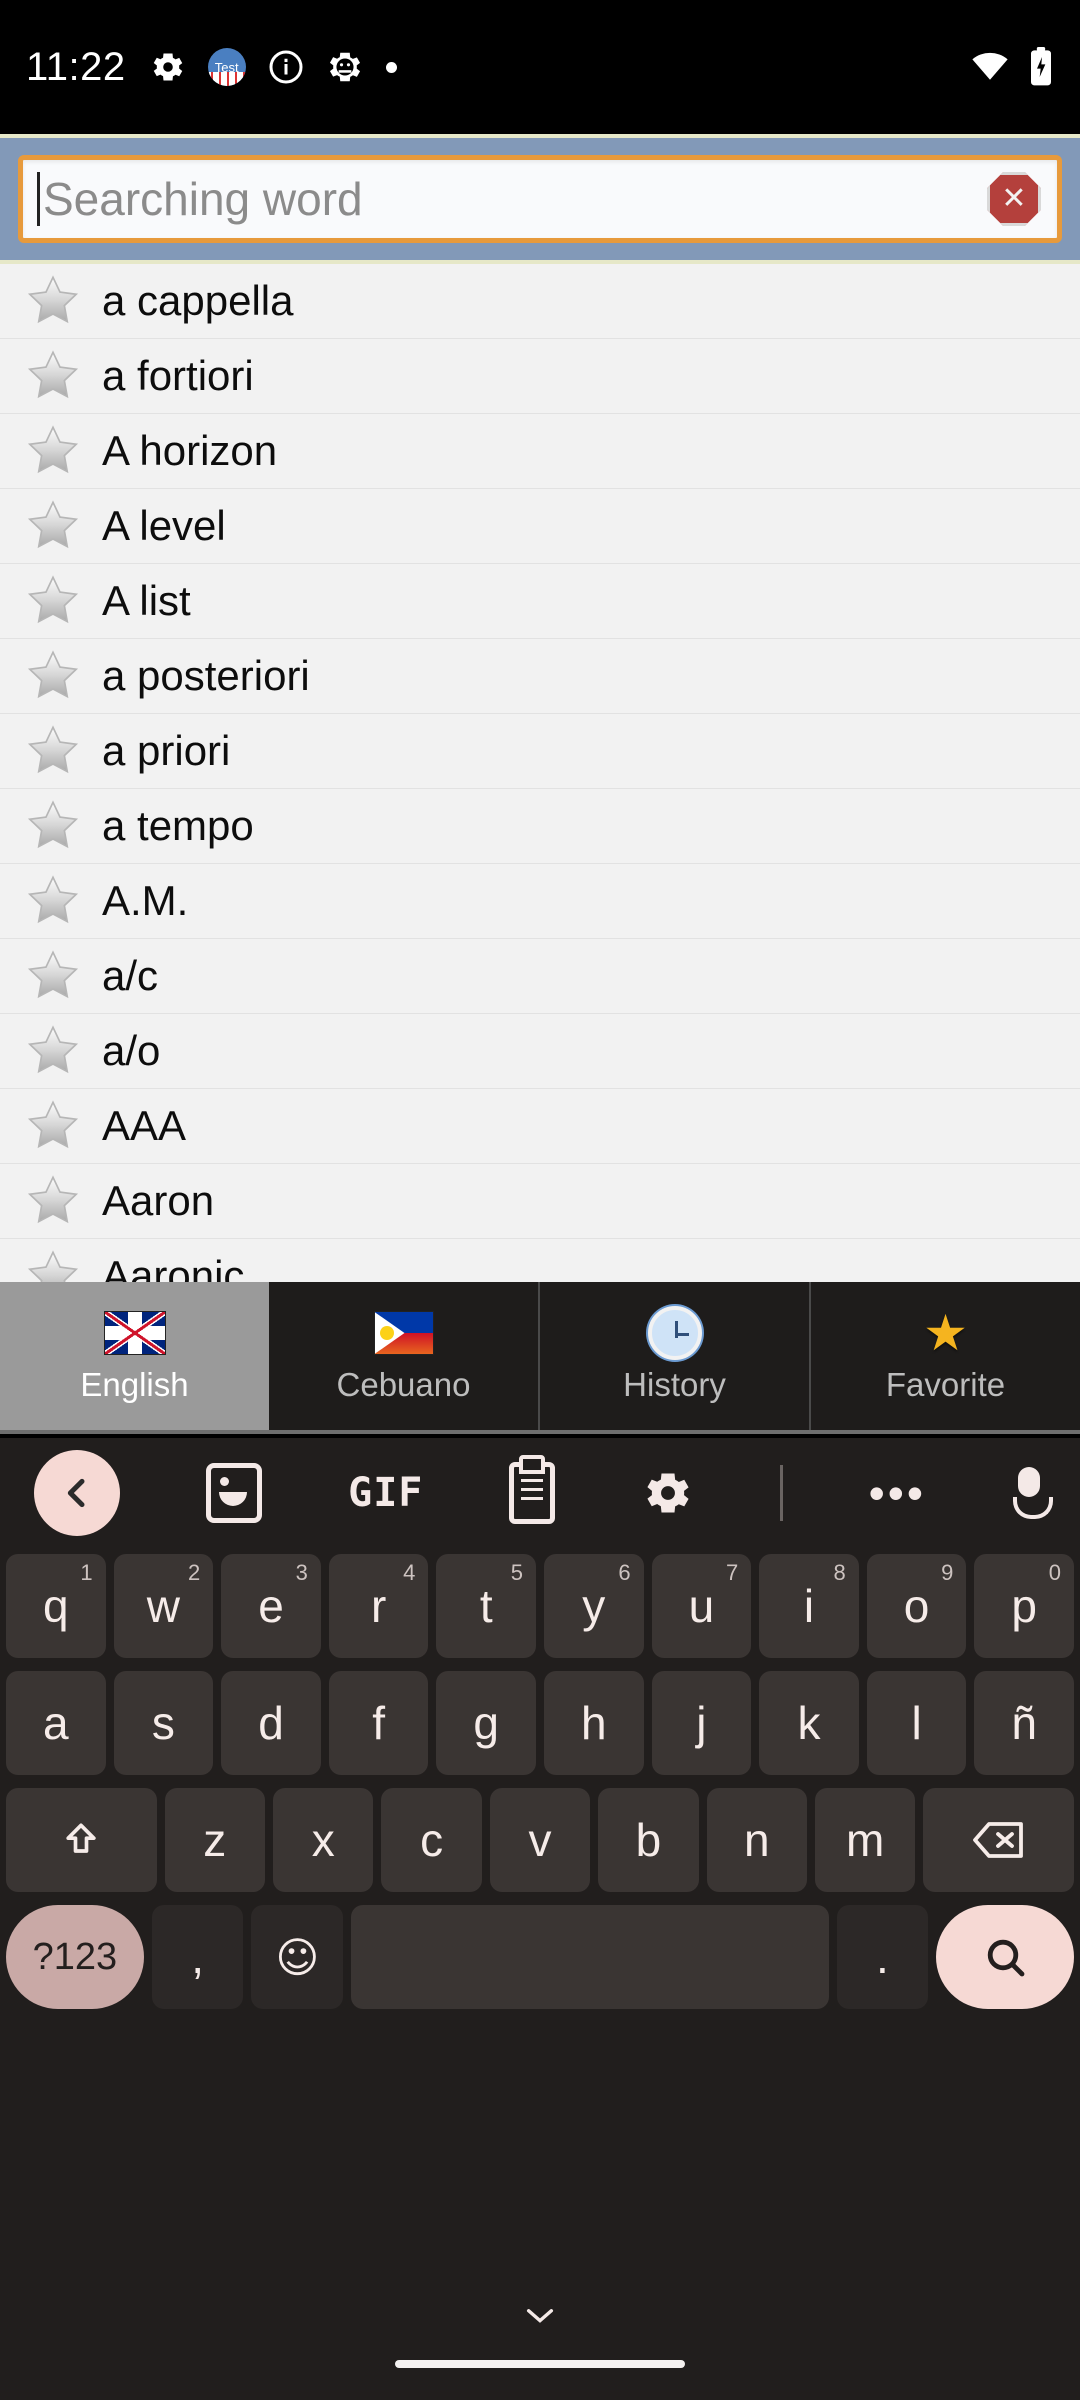  I want to click on key-i: 8i, so click(809, 1606).